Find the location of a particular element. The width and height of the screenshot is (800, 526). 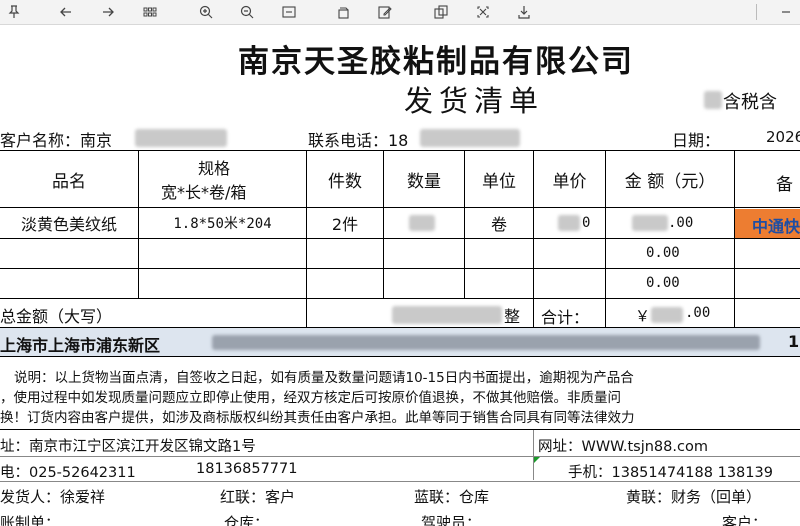

driver-sign: 驾驶员： is located at coordinates (451, 520).